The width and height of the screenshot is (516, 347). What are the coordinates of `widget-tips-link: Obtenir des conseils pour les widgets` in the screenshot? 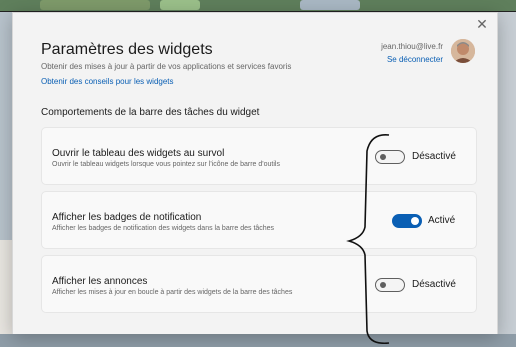 It's located at (107, 81).